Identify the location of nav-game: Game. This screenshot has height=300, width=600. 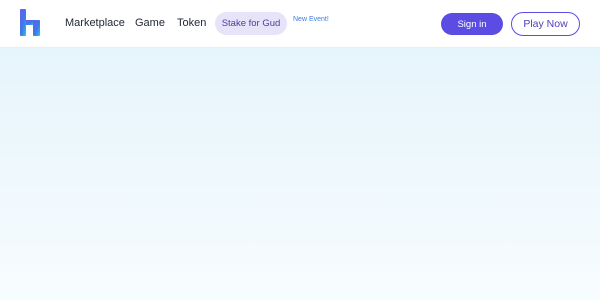
(150, 23).